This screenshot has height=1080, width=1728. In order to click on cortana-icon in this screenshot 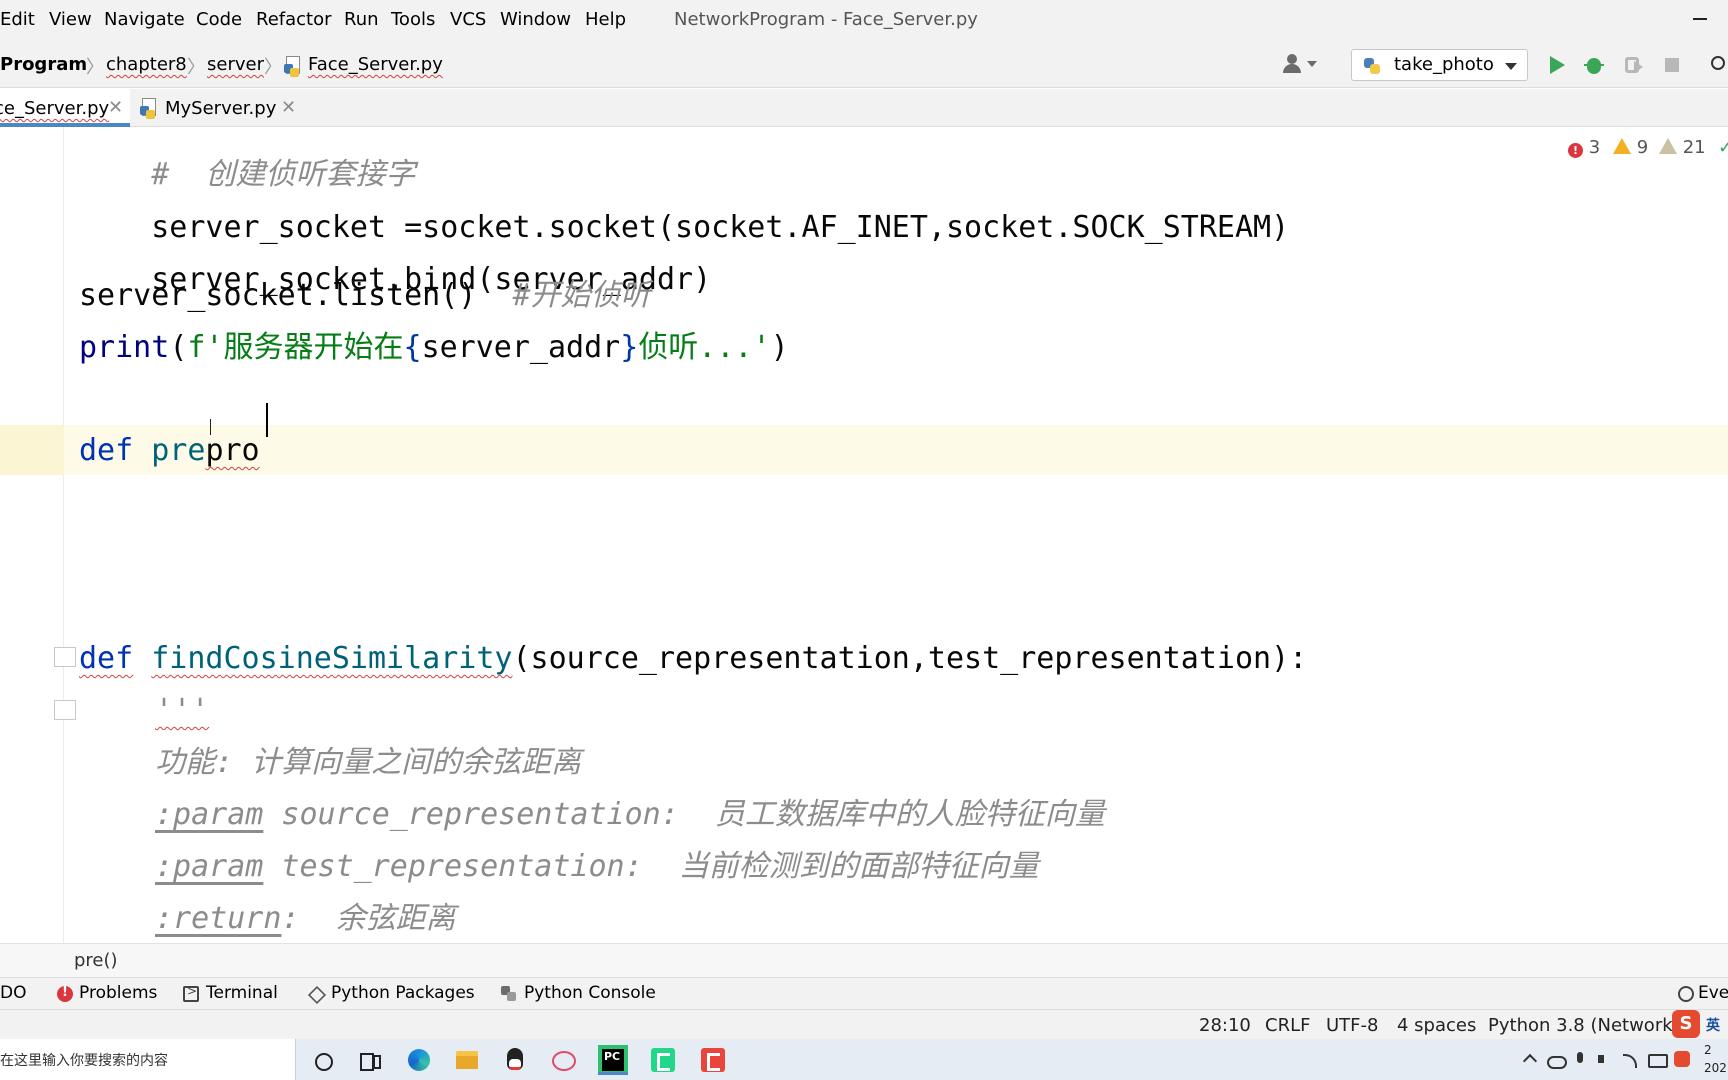, I will do `click(323, 1060)`.